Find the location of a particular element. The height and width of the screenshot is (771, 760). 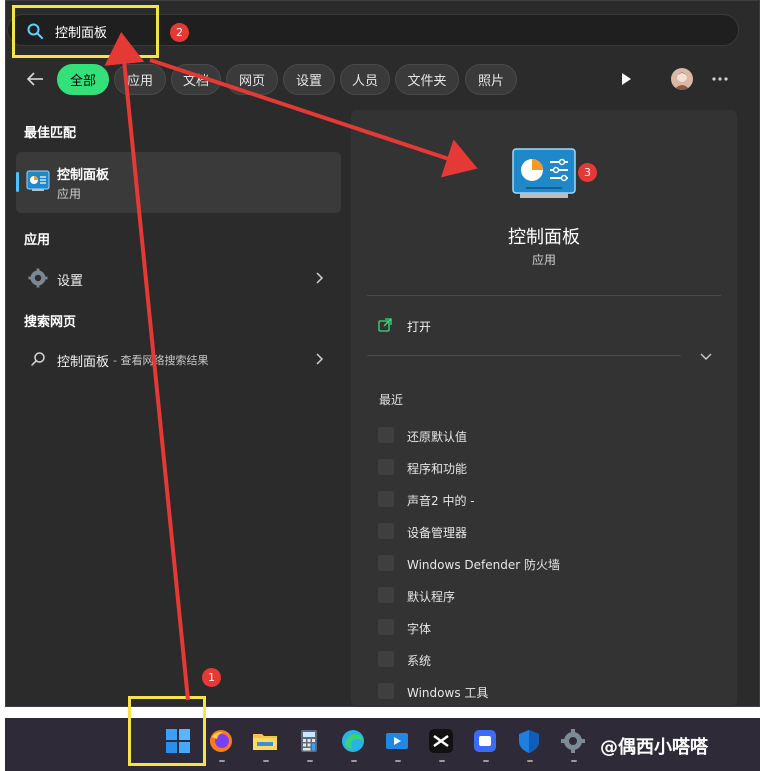

step-badge-1: 1 is located at coordinates (211, 677).